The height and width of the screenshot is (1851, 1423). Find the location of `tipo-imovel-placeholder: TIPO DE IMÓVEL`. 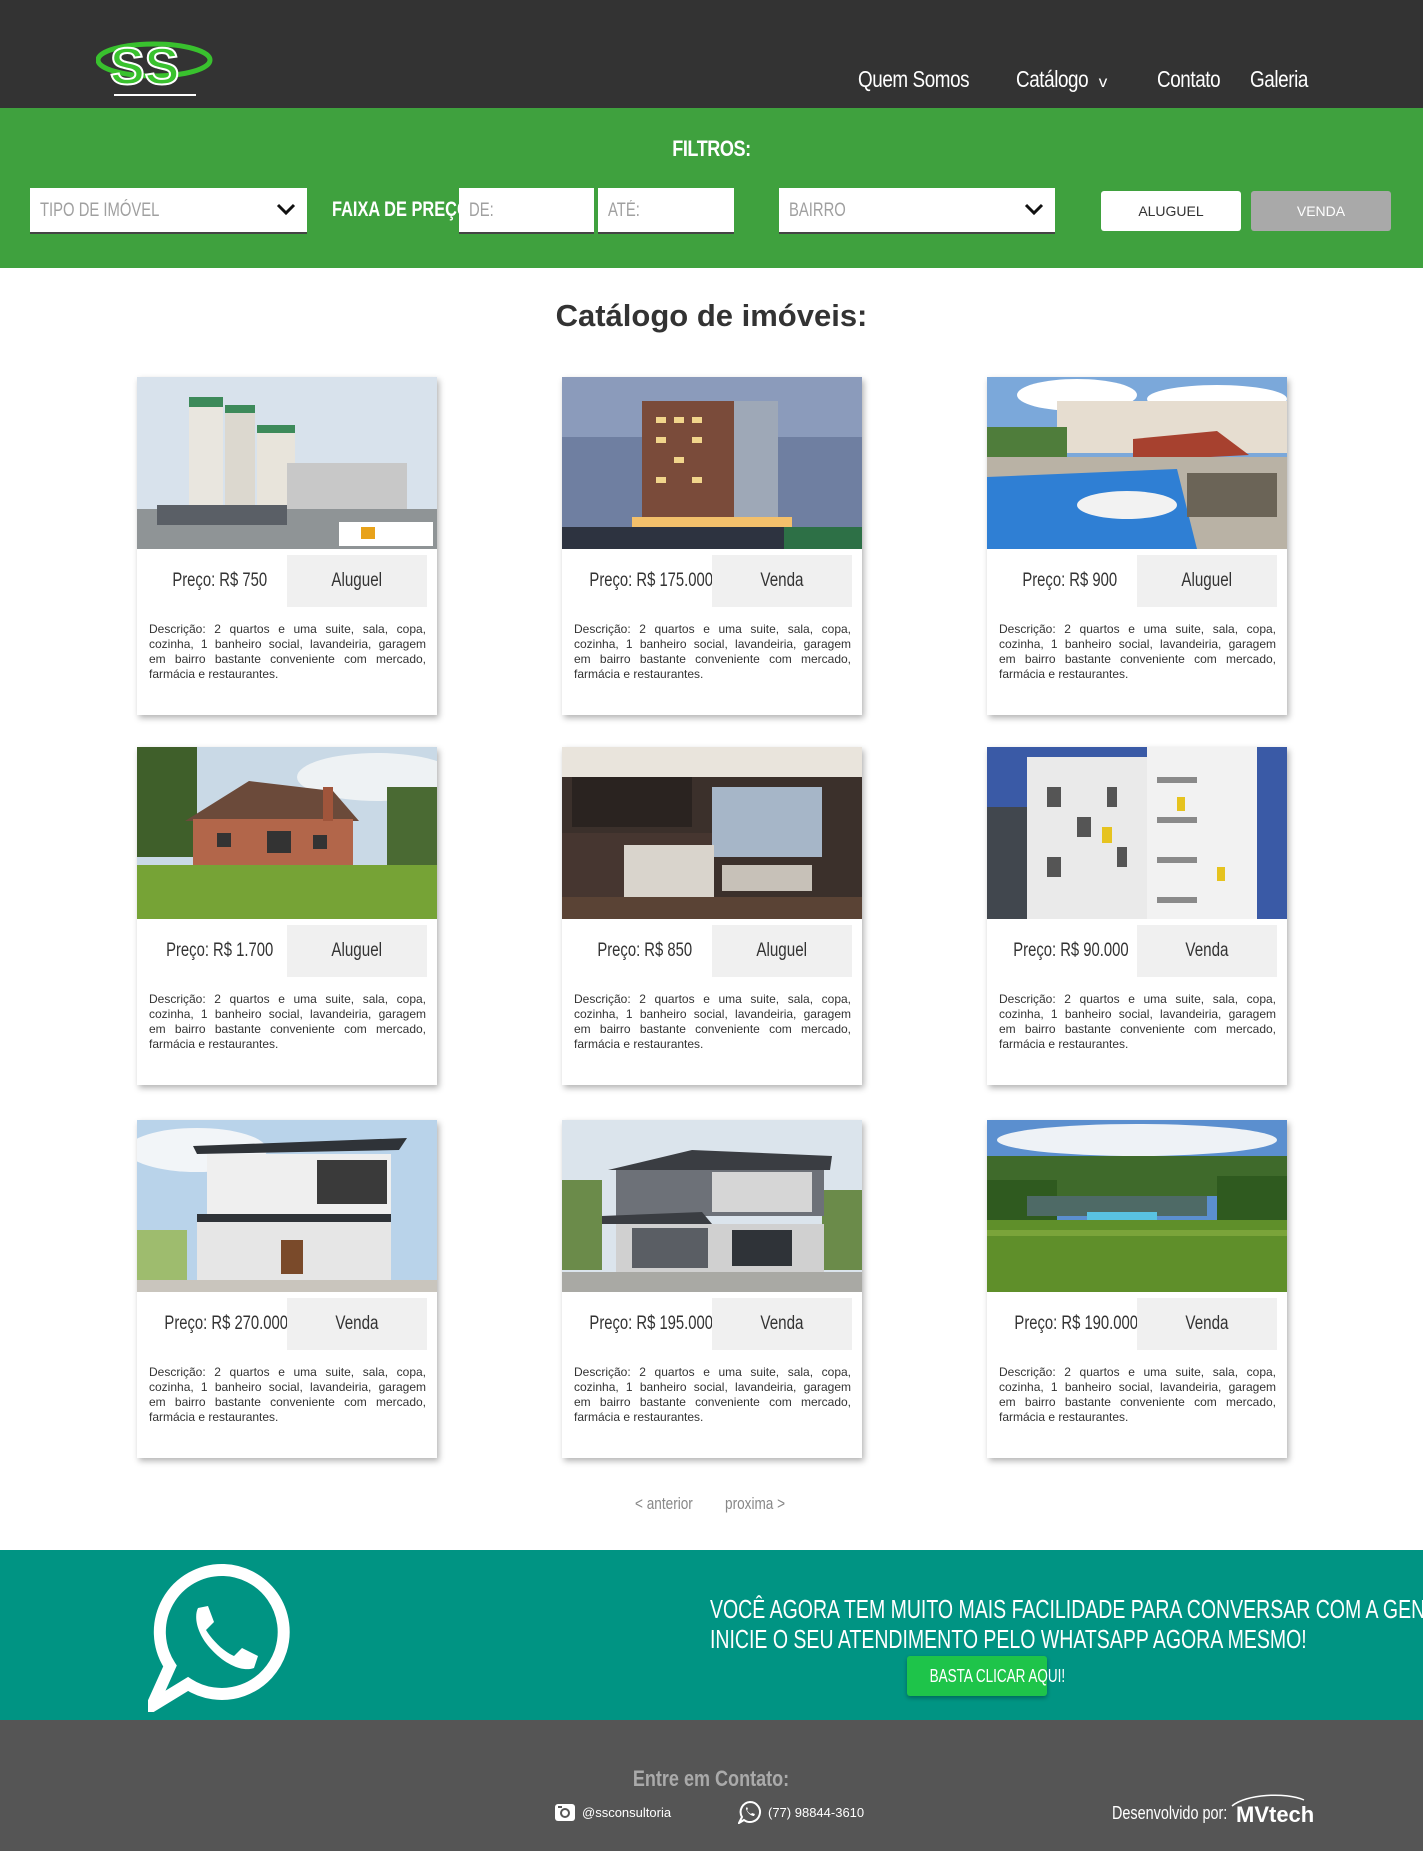

tipo-imovel-placeholder: TIPO DE IMÓVEL is located at coordinates (100, 210).